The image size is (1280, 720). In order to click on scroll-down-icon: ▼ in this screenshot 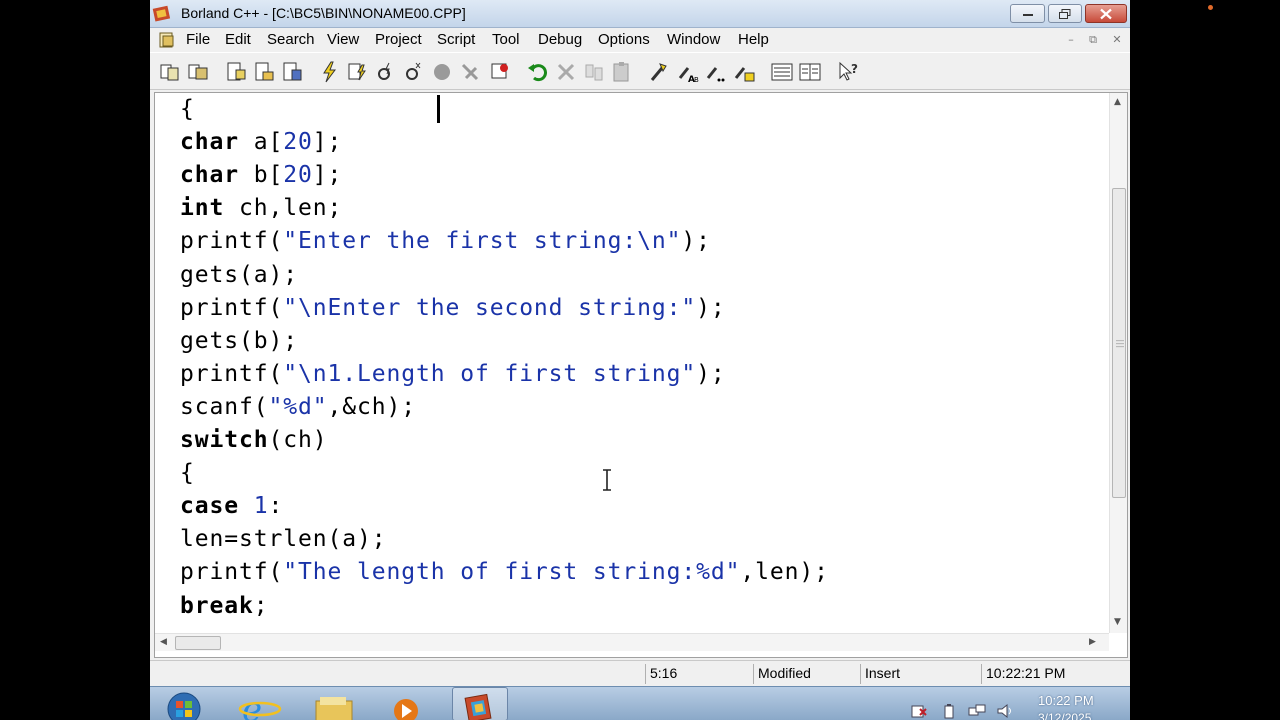, I will do `click(1117, 622)`.